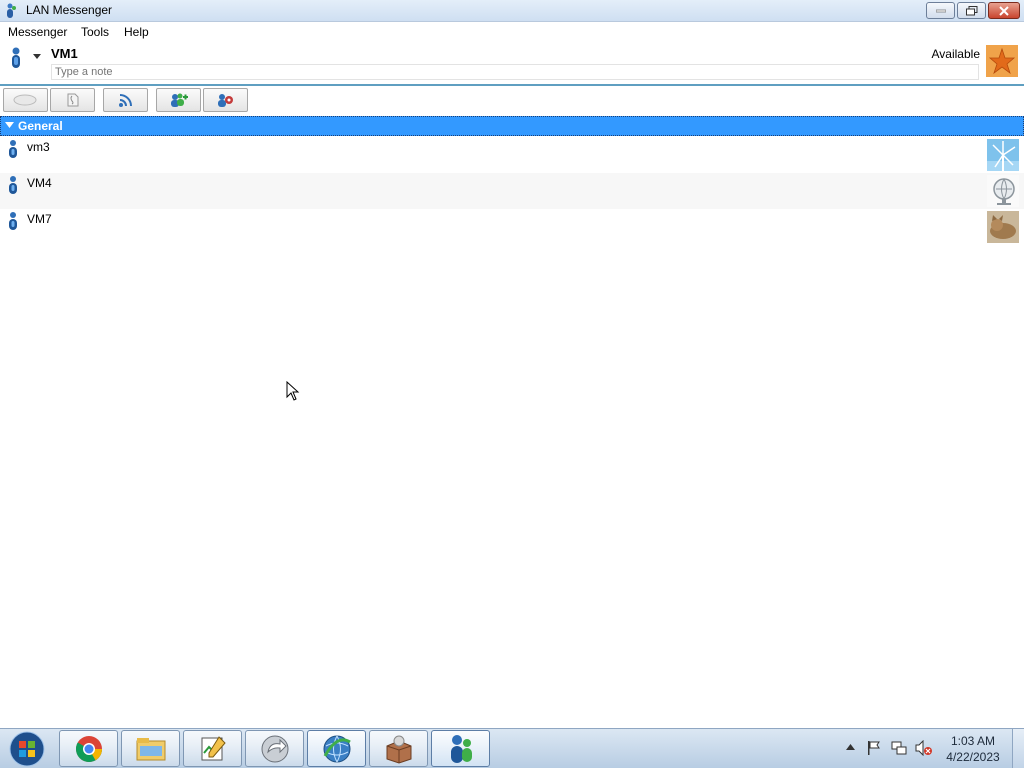 The height and width of the screenshot is (768, 1024). Describe the element at coordinates (512, 11) in the screenshot. I see `title-bar: LAN Messenger` at that location.